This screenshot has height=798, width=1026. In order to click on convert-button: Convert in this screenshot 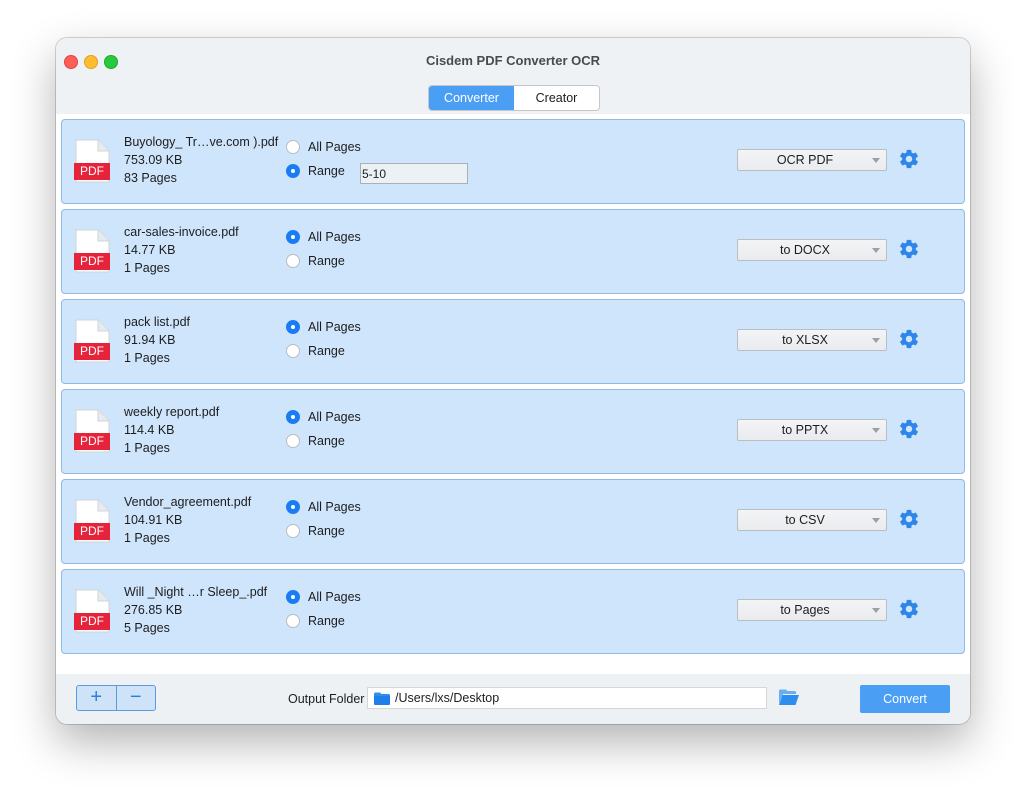, I will do `click(905, 699)`.